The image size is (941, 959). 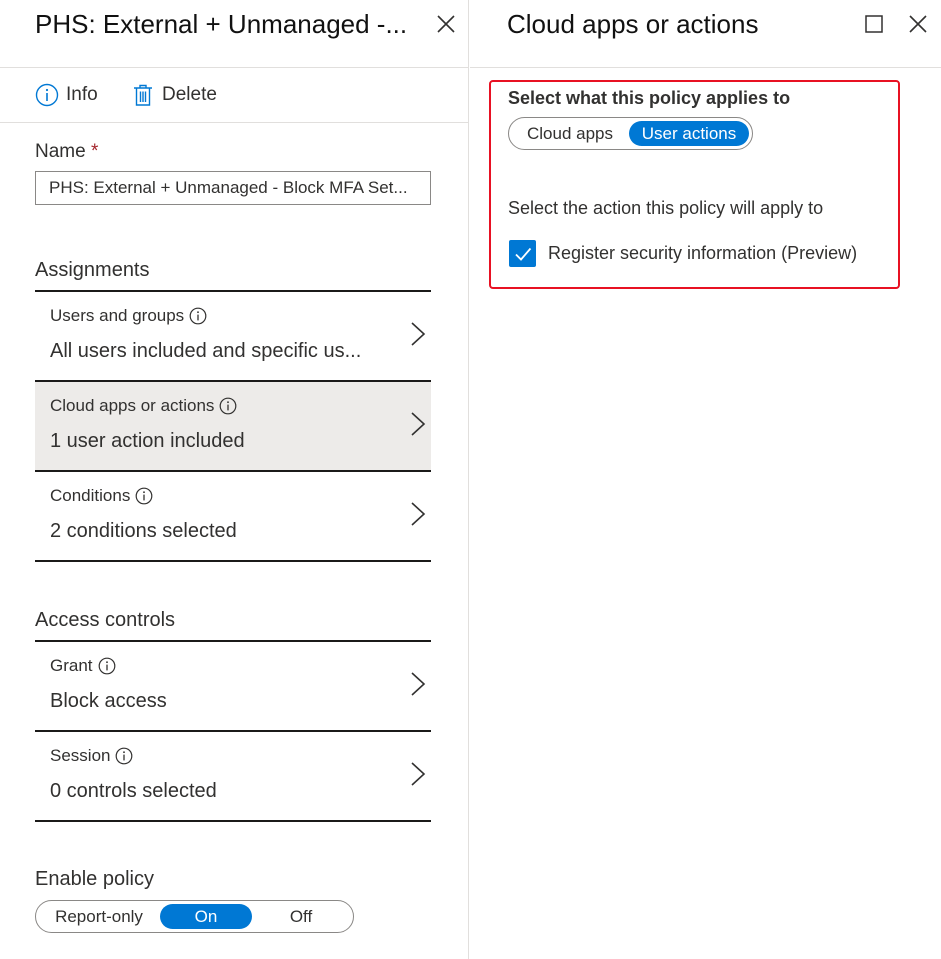 I want to click on cloud-apps-blade-header: Cloud apps or actions, so click(x=705, y=34).